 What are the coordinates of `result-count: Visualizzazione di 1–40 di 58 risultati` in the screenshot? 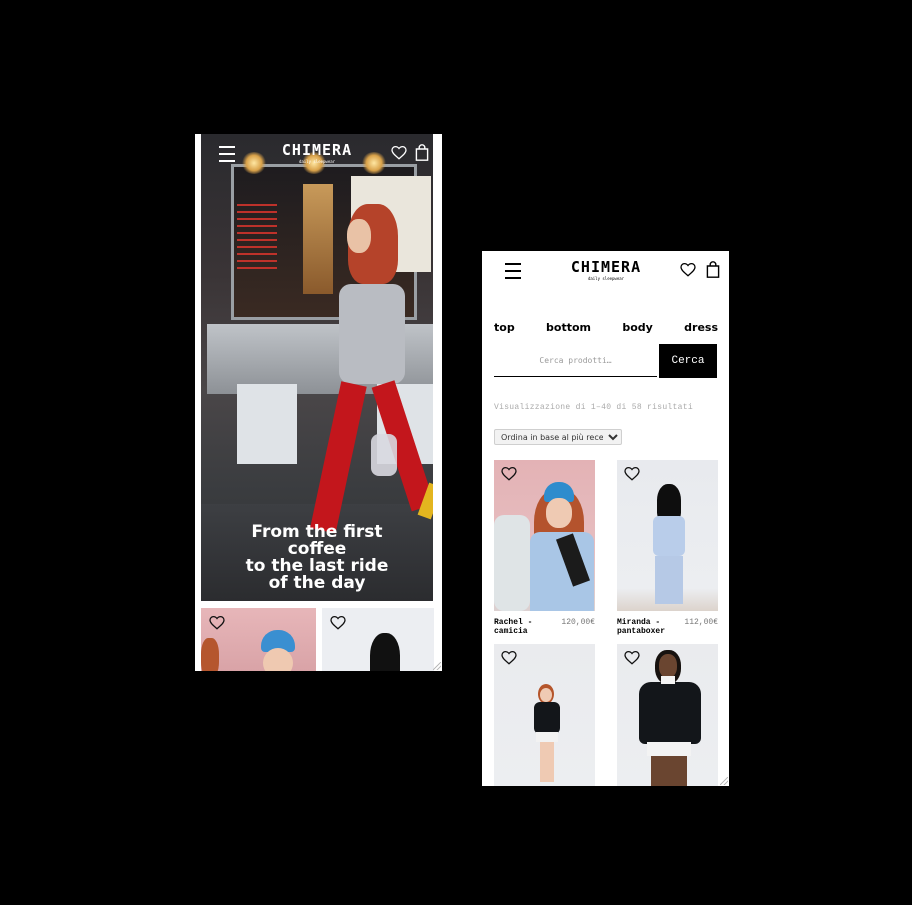 It's located at (593, 407).